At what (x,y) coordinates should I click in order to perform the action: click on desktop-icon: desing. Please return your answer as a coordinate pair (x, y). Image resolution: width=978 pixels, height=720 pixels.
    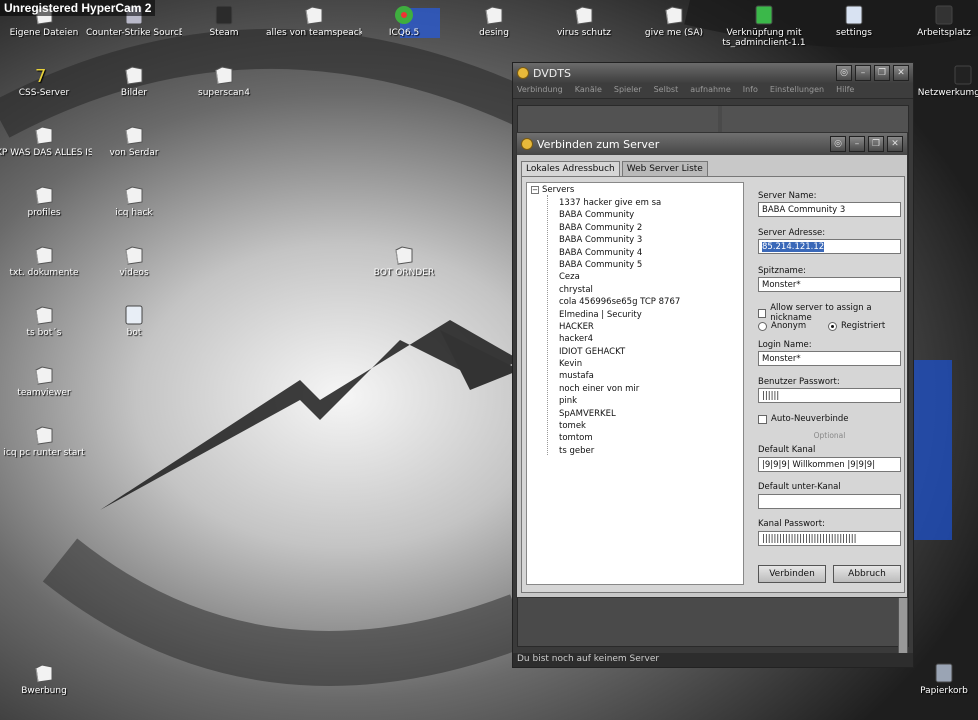
    Looking at the image, I should click on (494, 21).